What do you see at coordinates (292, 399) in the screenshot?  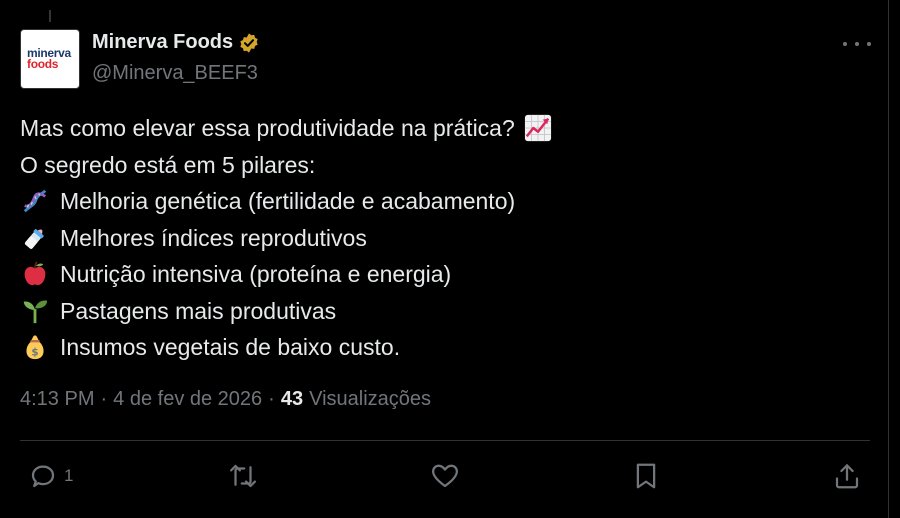 I see `views-count: 43` at bounding box center [292, 399].